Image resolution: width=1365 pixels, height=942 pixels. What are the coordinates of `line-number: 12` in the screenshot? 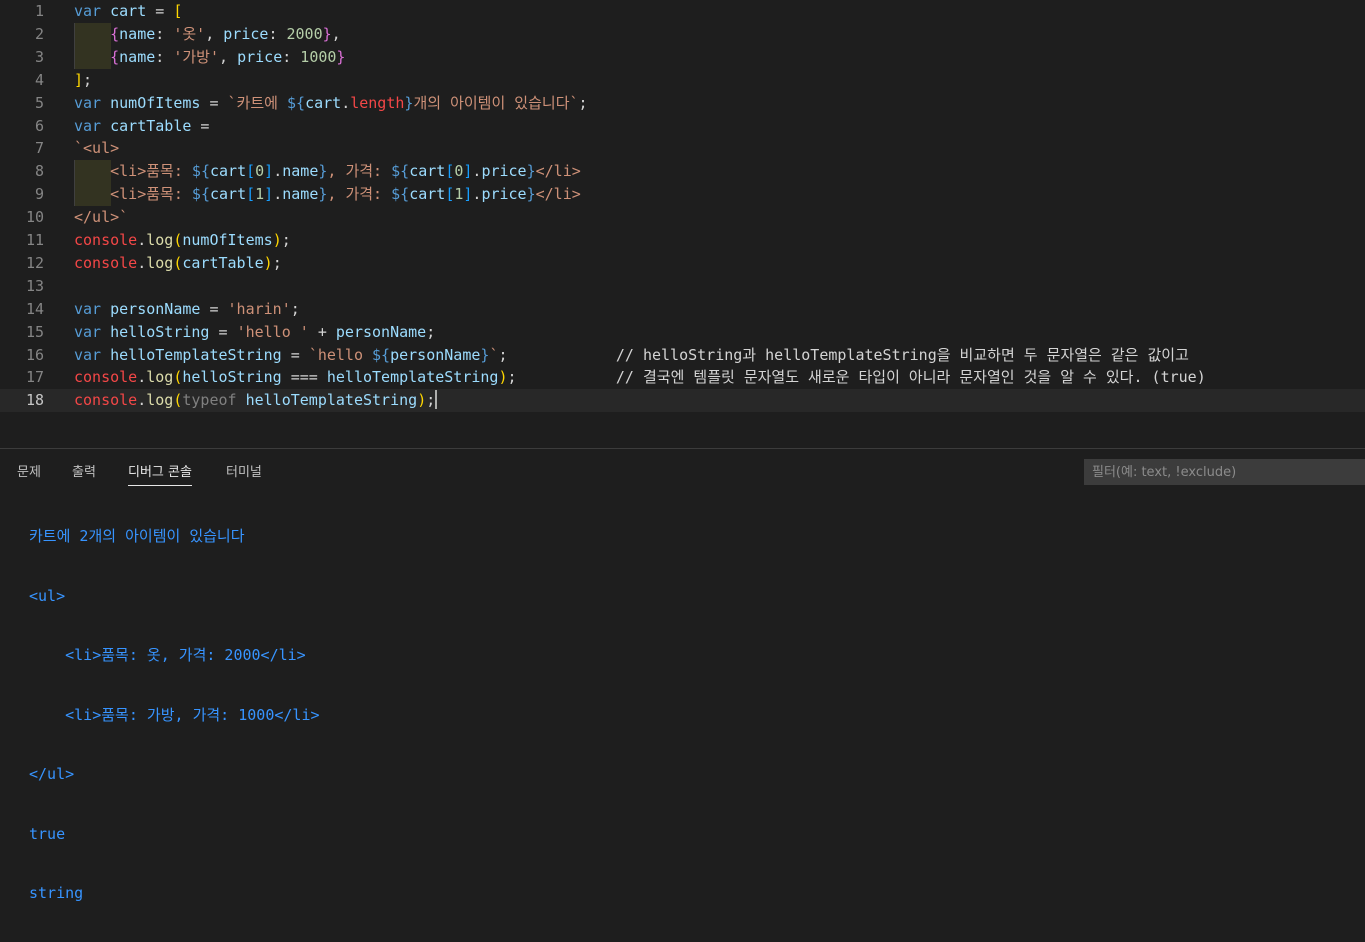 It's located at (34, 262).